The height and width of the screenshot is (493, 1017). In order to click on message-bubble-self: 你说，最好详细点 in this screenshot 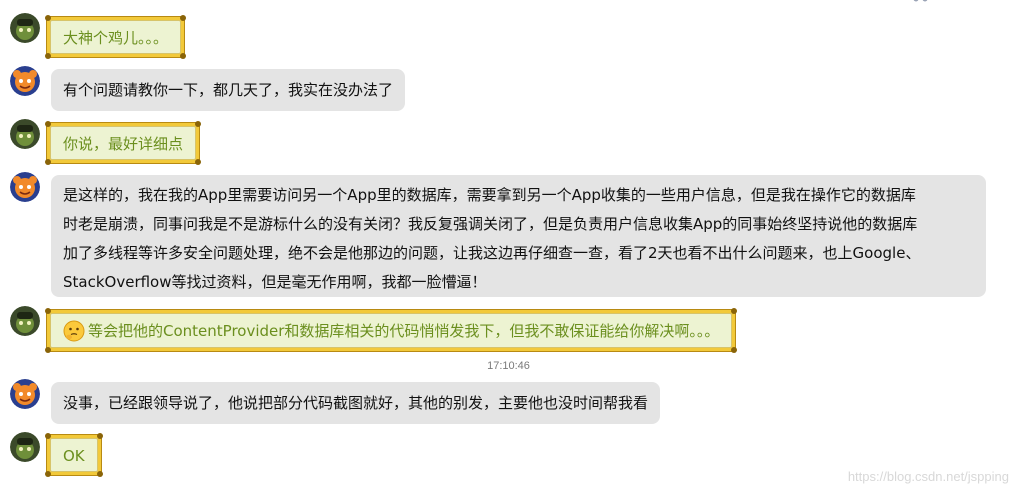, I will do `click(123, 143)`.